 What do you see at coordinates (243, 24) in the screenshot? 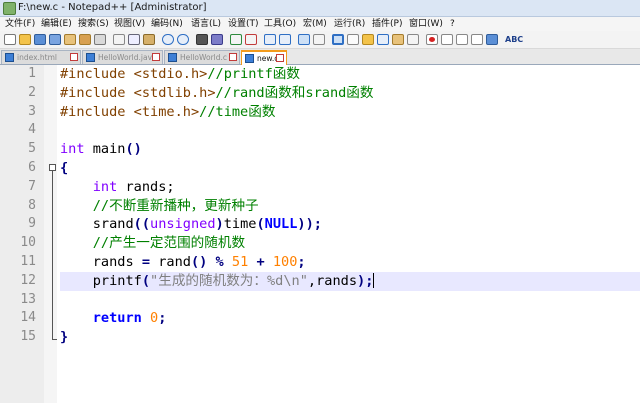
I see `menu-settings: 设置(T)` at bounding box center [243, 24].